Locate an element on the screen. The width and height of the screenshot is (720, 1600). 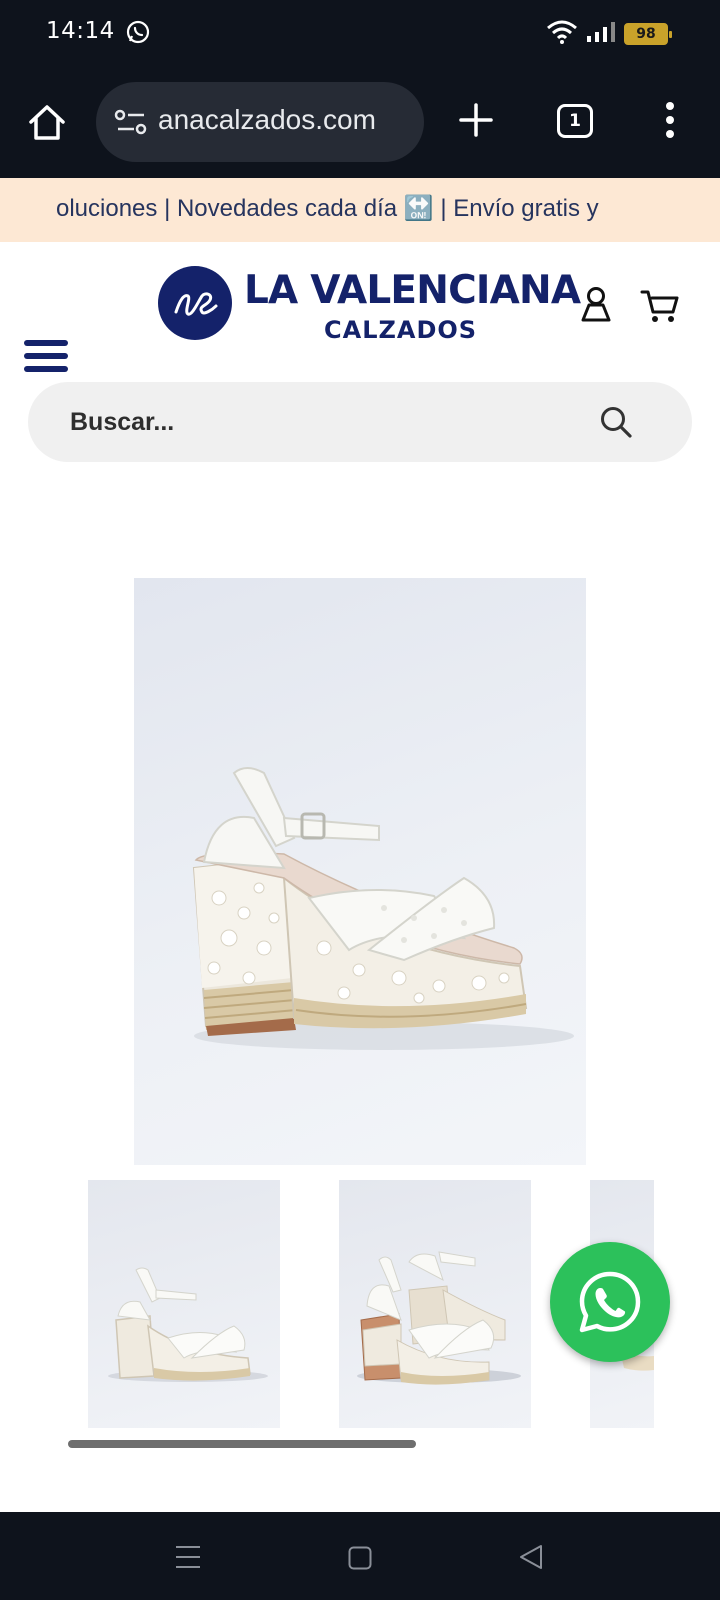
browser-toolbar: anacalzados.com 1 is located at coordinates (360, 124).